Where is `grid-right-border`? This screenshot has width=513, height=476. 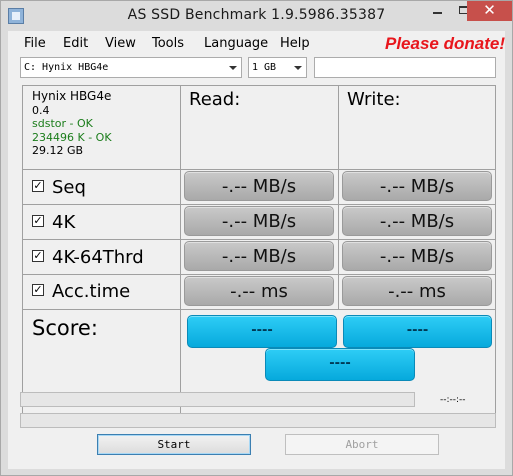
grid-right-border is located at coordinates (495, 251).